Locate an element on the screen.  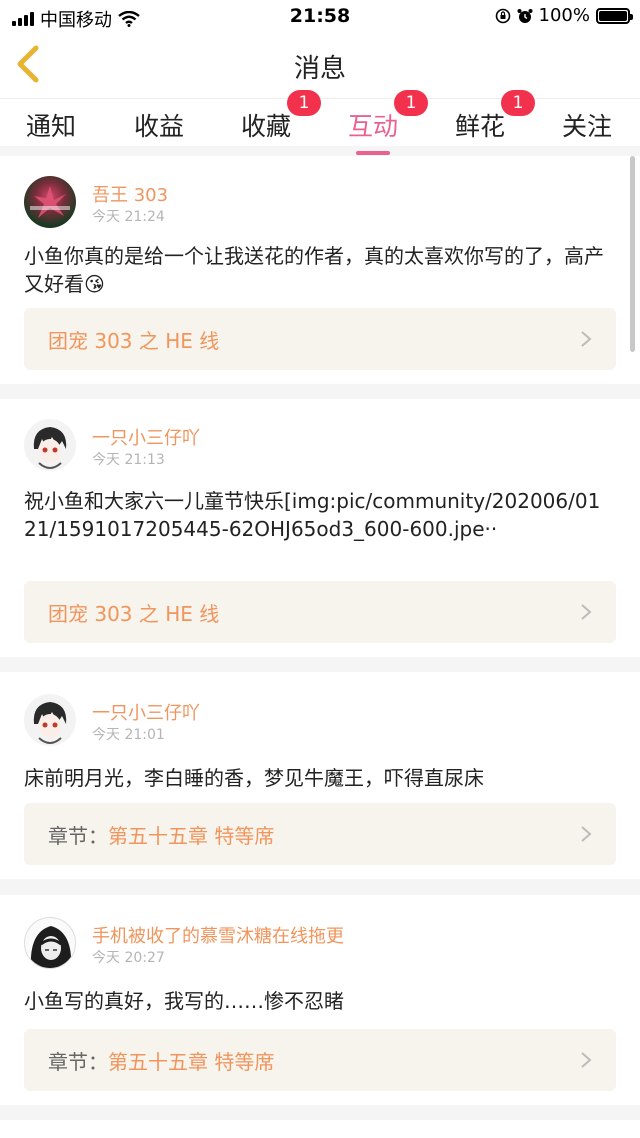
tab-bar: 通知 收益 收藏 1 互动 1 鲜花 1 关注 is located at coordinates (320, 122).